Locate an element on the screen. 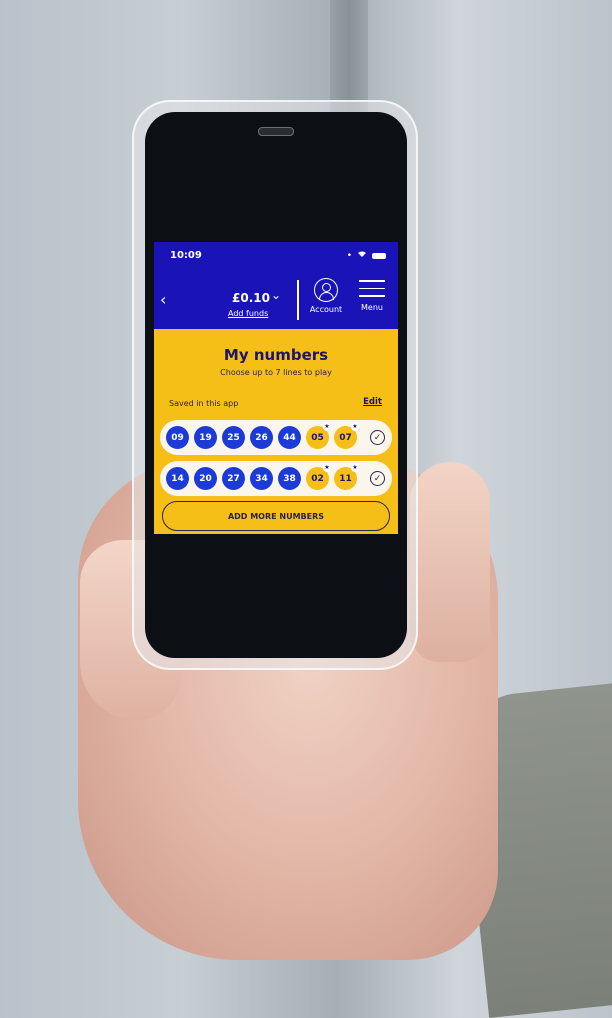 The width and height of the screenshot is (612, 1018). battery-icon is located at coordinates (379, 255).